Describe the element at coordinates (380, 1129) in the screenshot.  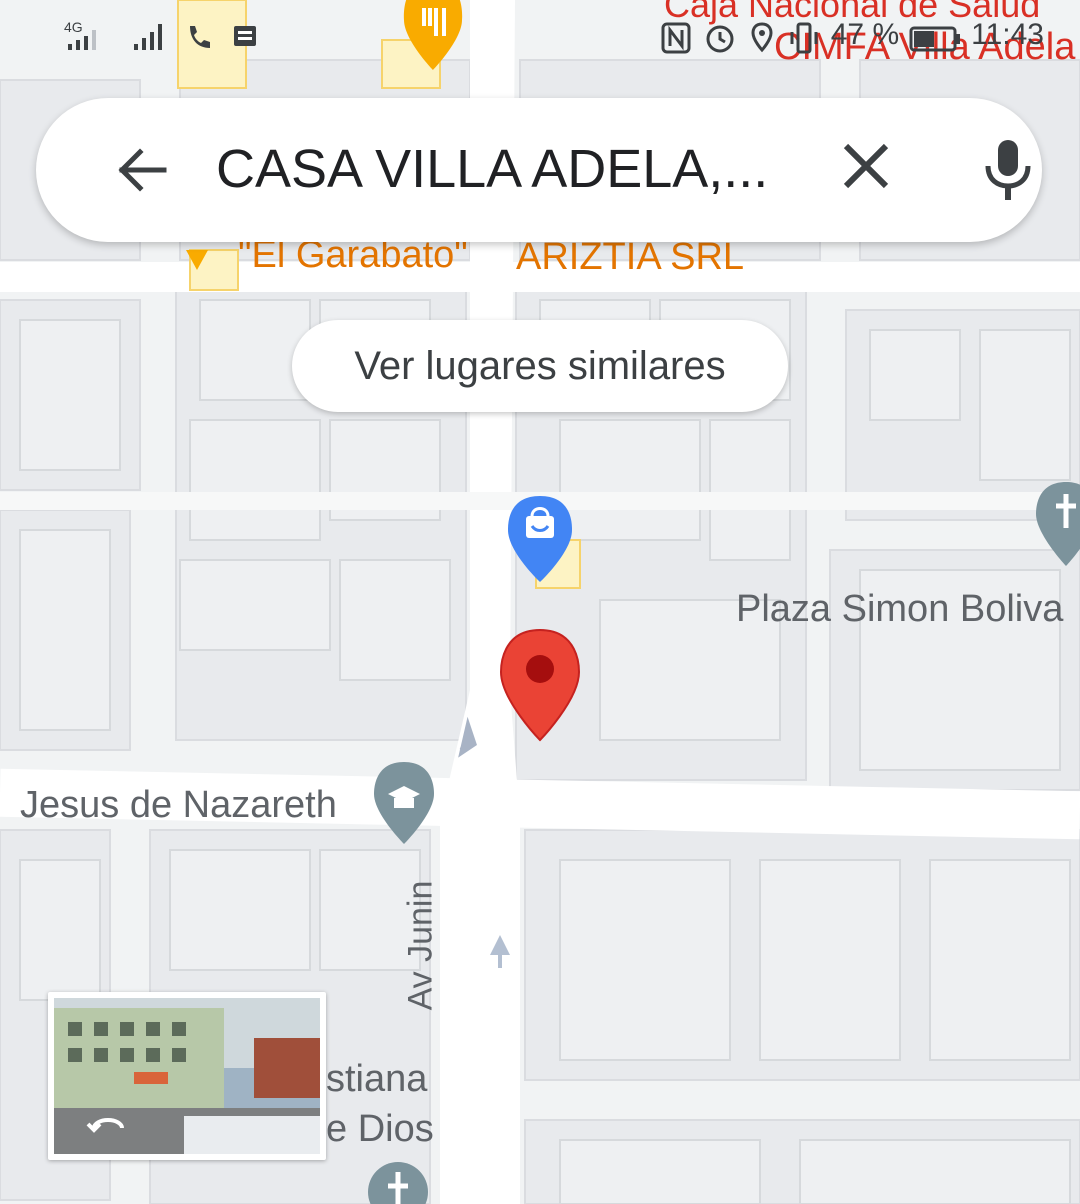
I see `place-label-bottom-2: e Dios` at that location.